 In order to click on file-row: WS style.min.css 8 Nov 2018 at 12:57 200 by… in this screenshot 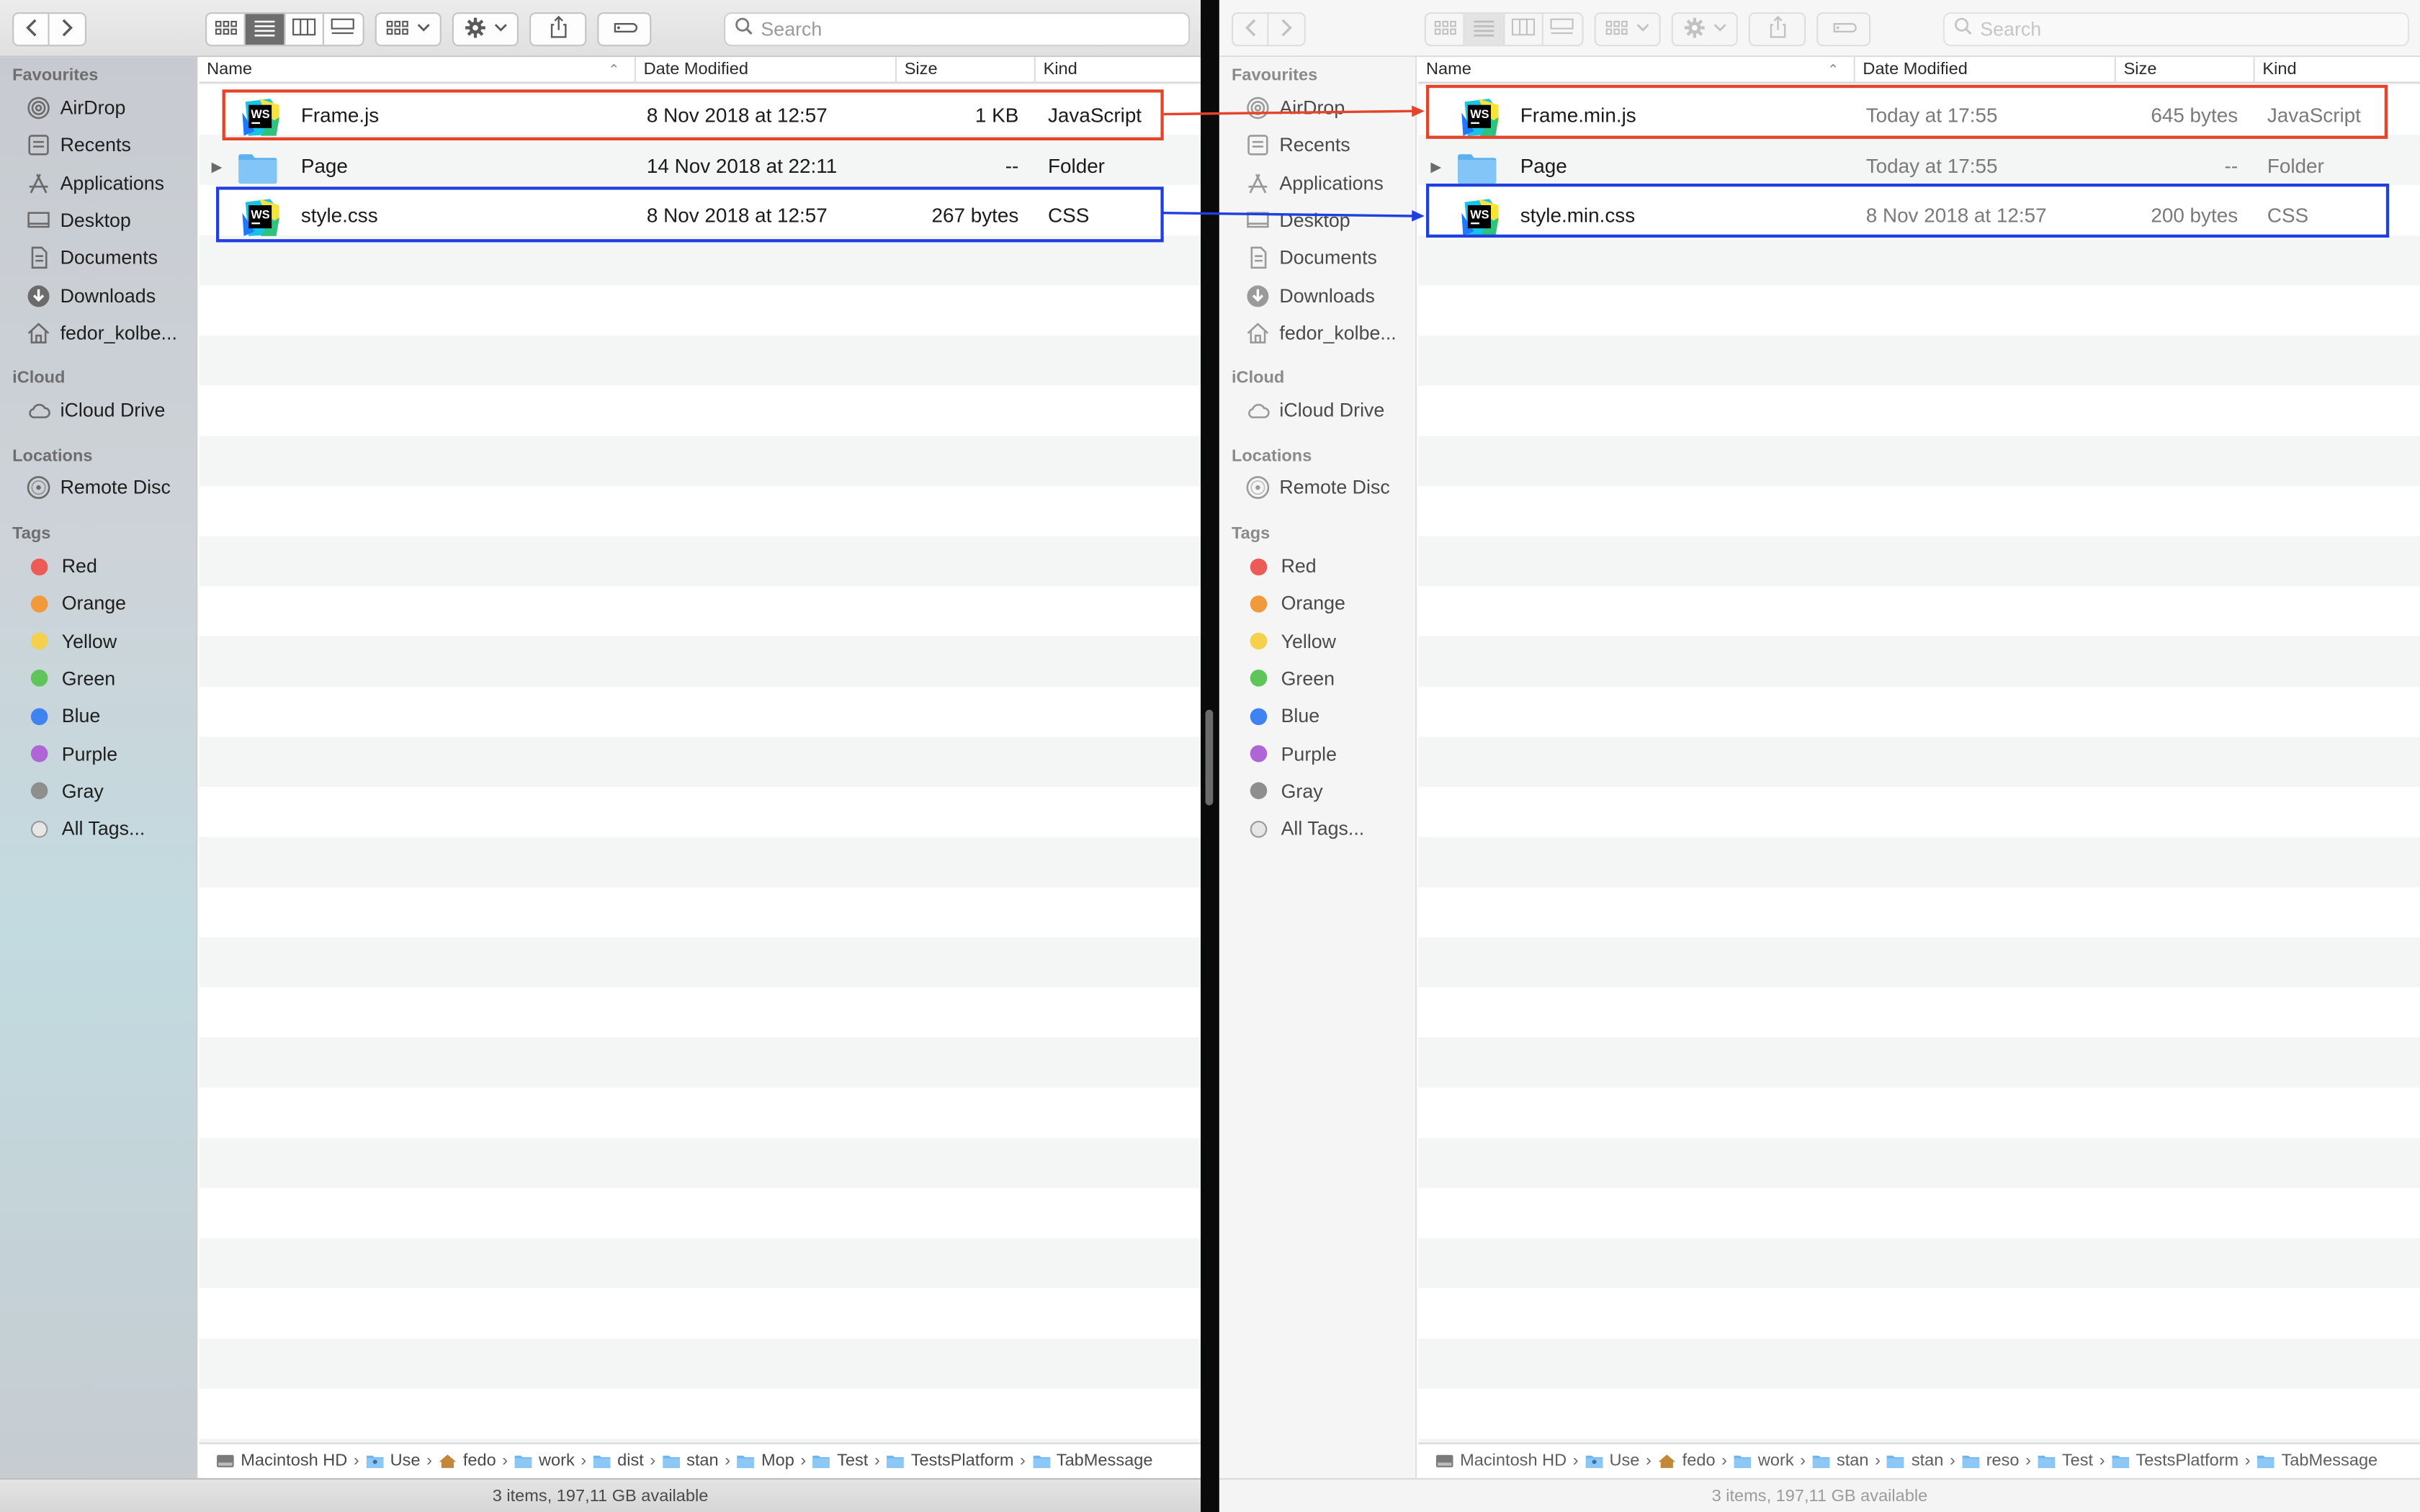, I will do `click(1919, 217)`.